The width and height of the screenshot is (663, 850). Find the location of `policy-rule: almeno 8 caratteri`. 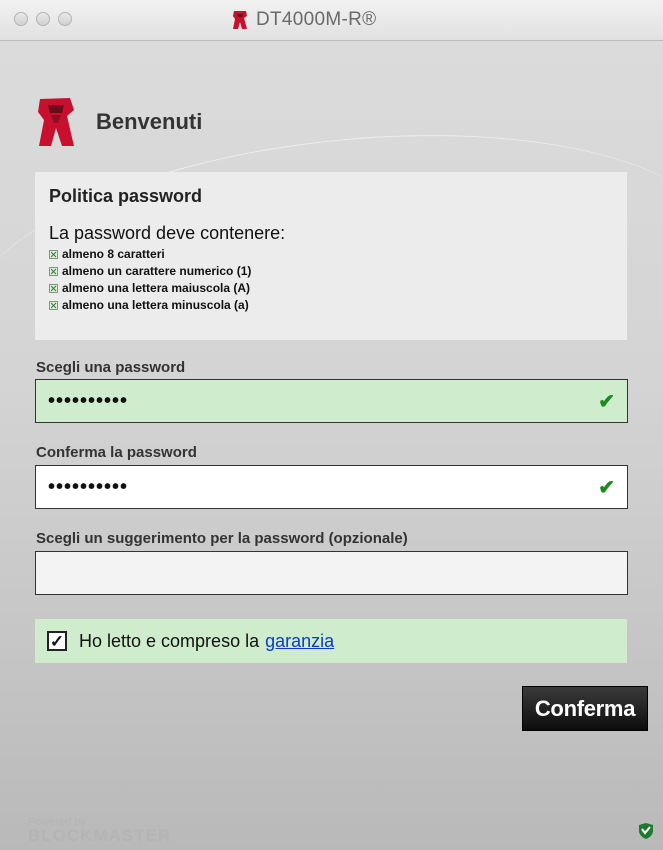

policy-rule: almeno 8 caratteri is located at coordinates (331, 254).